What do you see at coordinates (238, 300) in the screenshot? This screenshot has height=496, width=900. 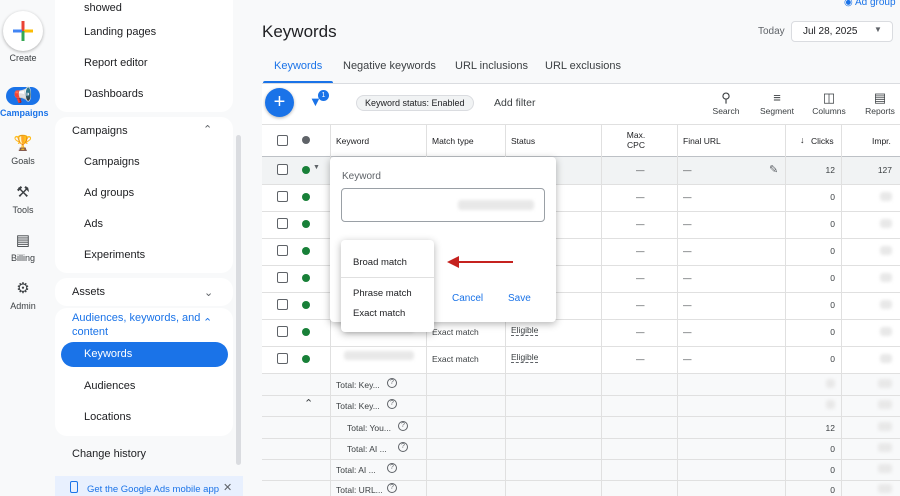 I see `nav-scrollbar` at bounding box center [238, 300].